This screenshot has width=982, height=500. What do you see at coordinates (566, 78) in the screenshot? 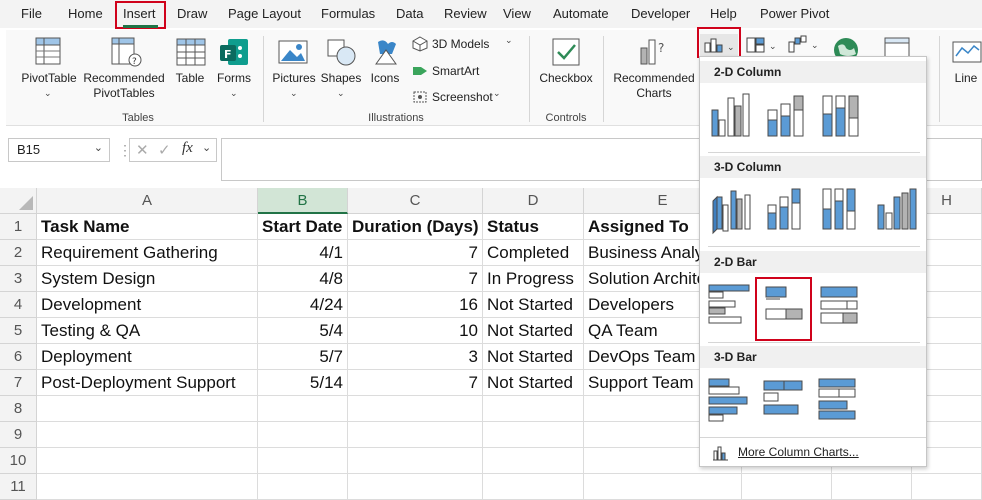
I see `checkbox-button: Checkbox` at bounding box center [566, 78].